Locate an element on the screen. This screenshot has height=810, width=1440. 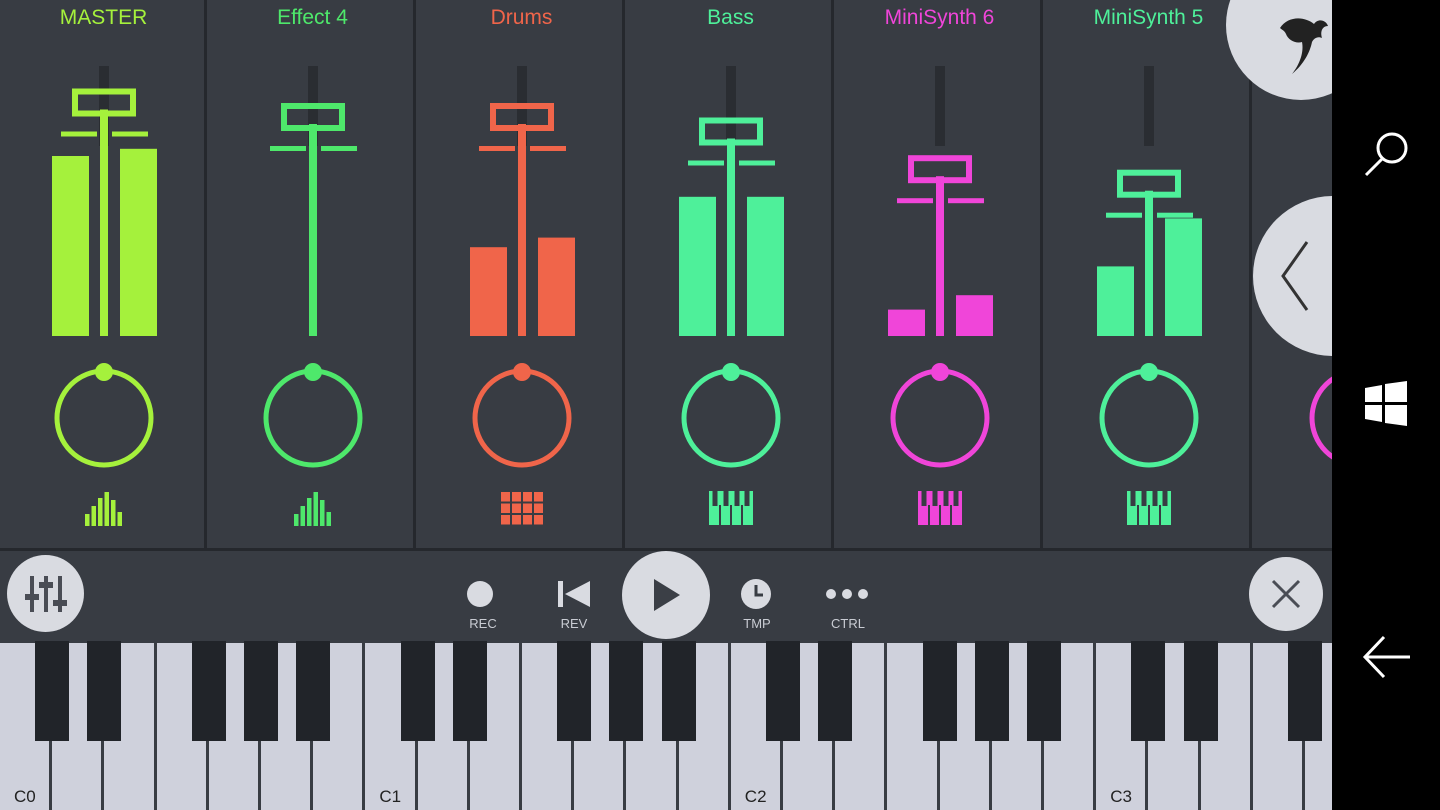
ctrl-label: CTRL is located at coordinates (848, 623).